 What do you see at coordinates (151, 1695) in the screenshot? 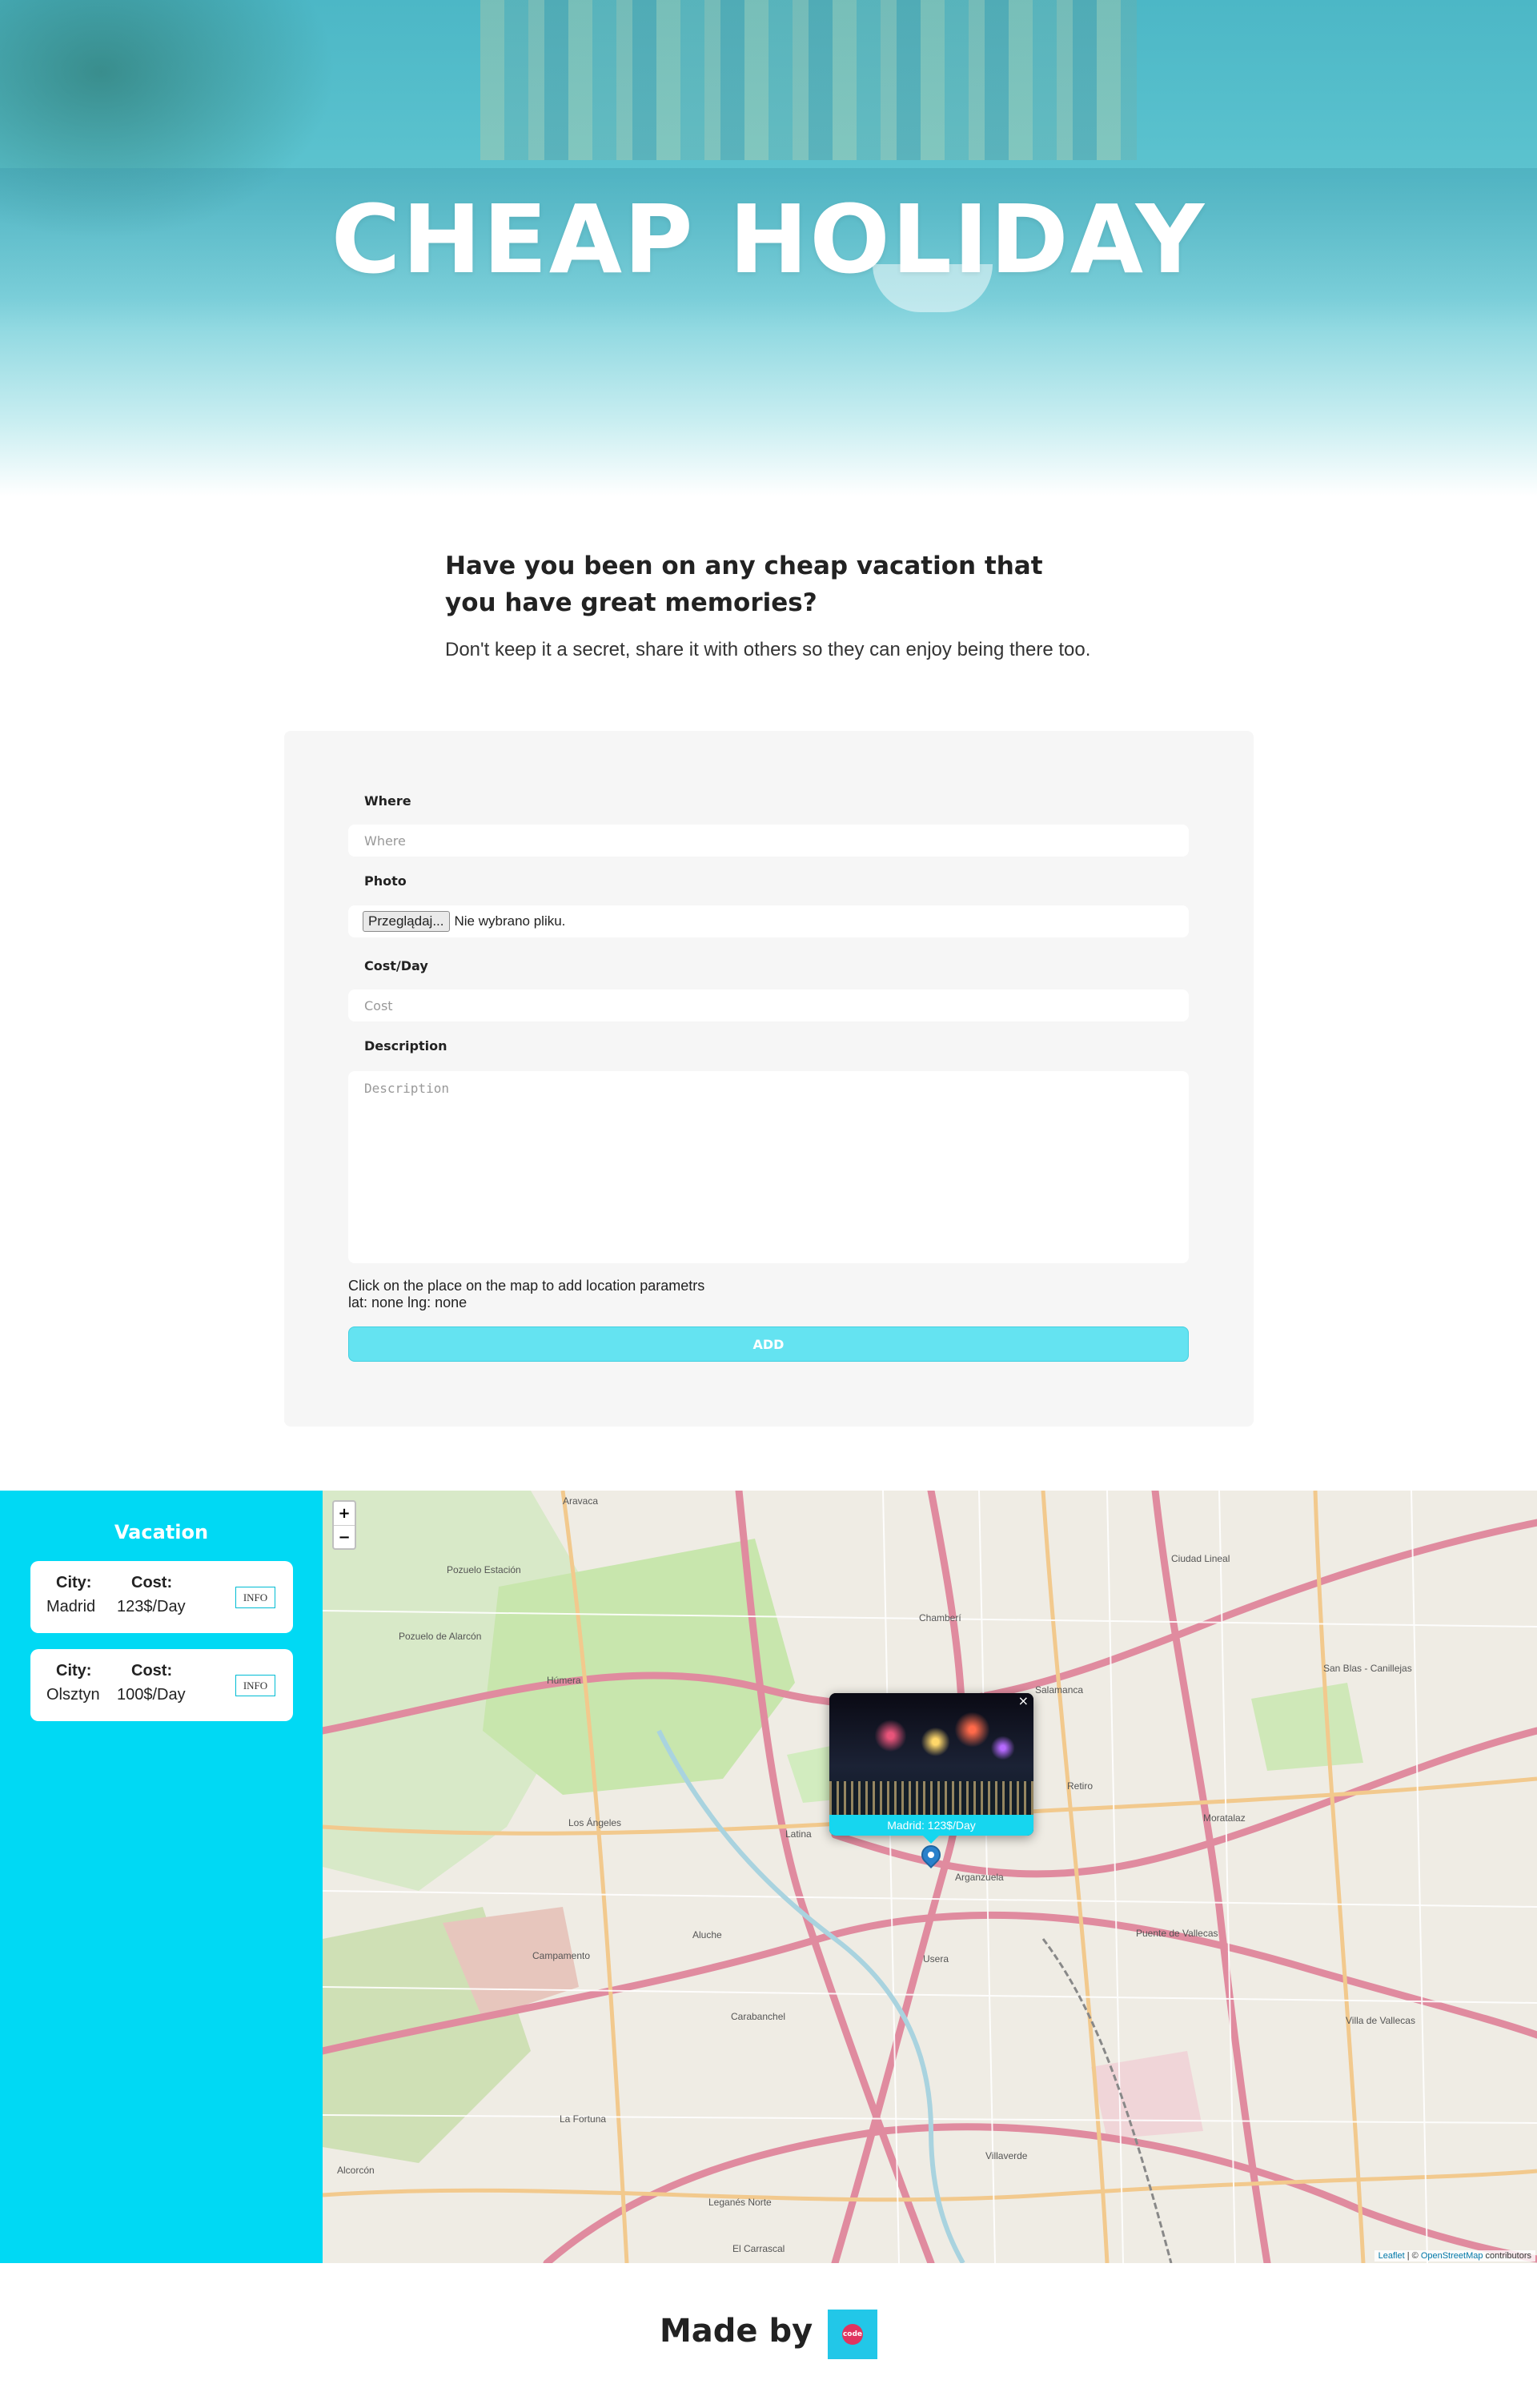
I see `card-cost: 100$/Day` at bounding box center [151, 1695].